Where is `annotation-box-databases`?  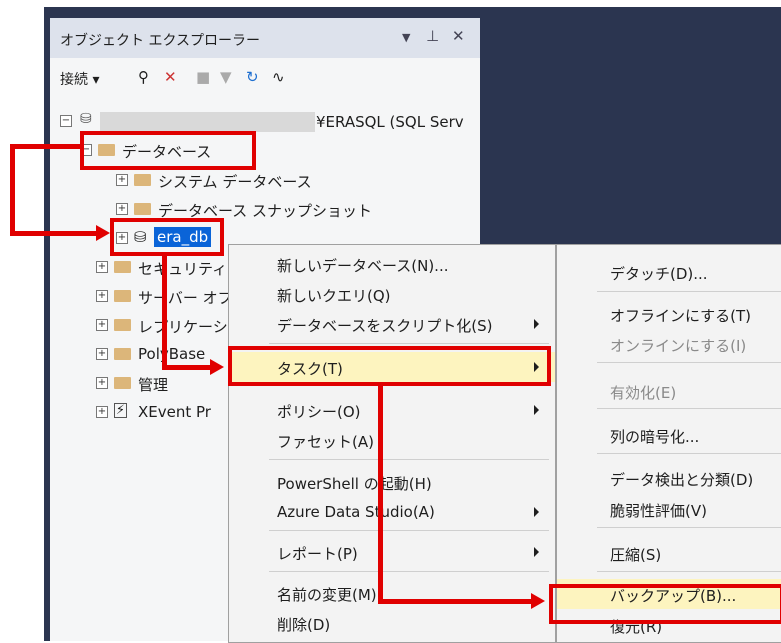
annotation-box-databases is located at coordinates (168, 150).